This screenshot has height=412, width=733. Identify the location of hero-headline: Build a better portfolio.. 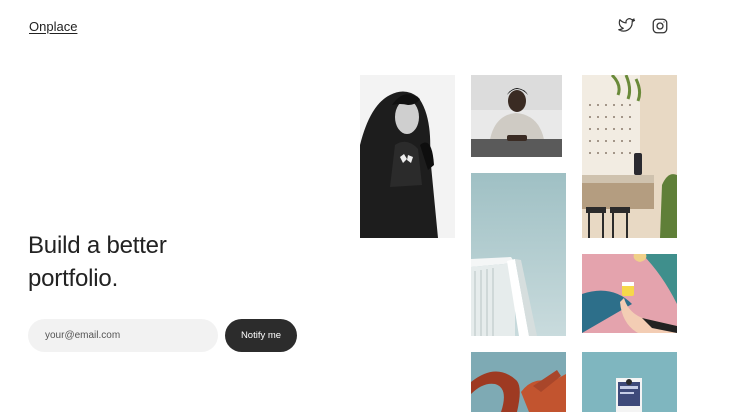
(158, 262).